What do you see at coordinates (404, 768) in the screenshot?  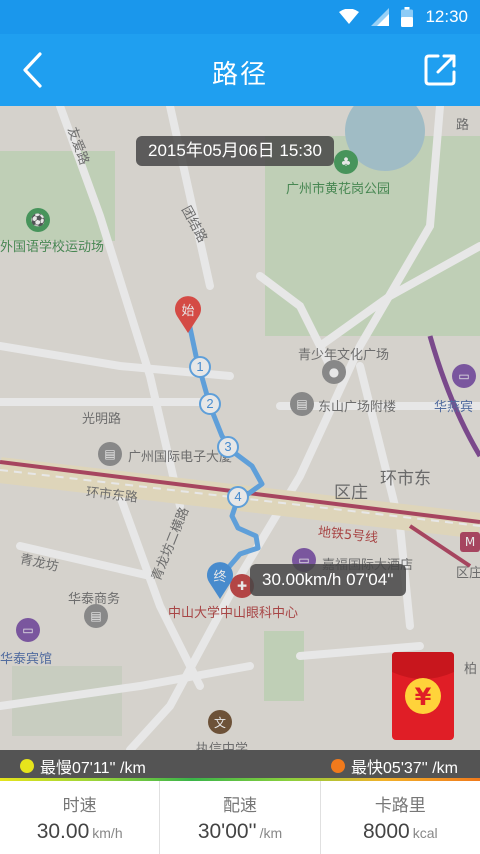 I see `fastest-pace-text: 最快05'37'' /km` at bounding box center [404, 768].